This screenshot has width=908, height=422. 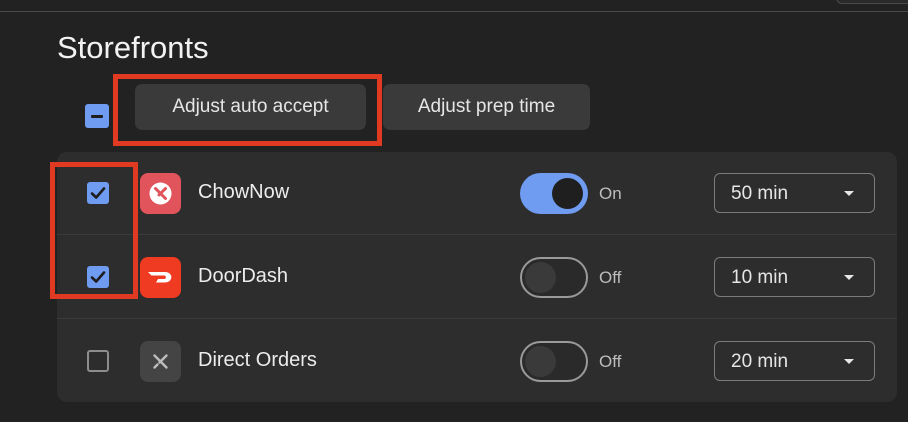 I want to click on prep-time-value: 20 min, so click(x=760, y=361).